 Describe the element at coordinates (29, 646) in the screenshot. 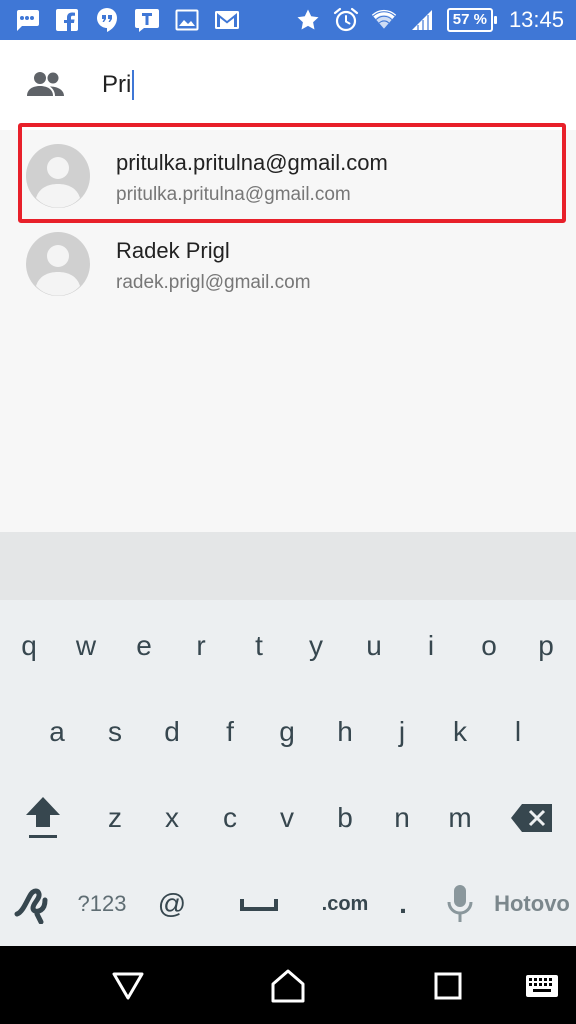

I see `key-q: q` at that location.